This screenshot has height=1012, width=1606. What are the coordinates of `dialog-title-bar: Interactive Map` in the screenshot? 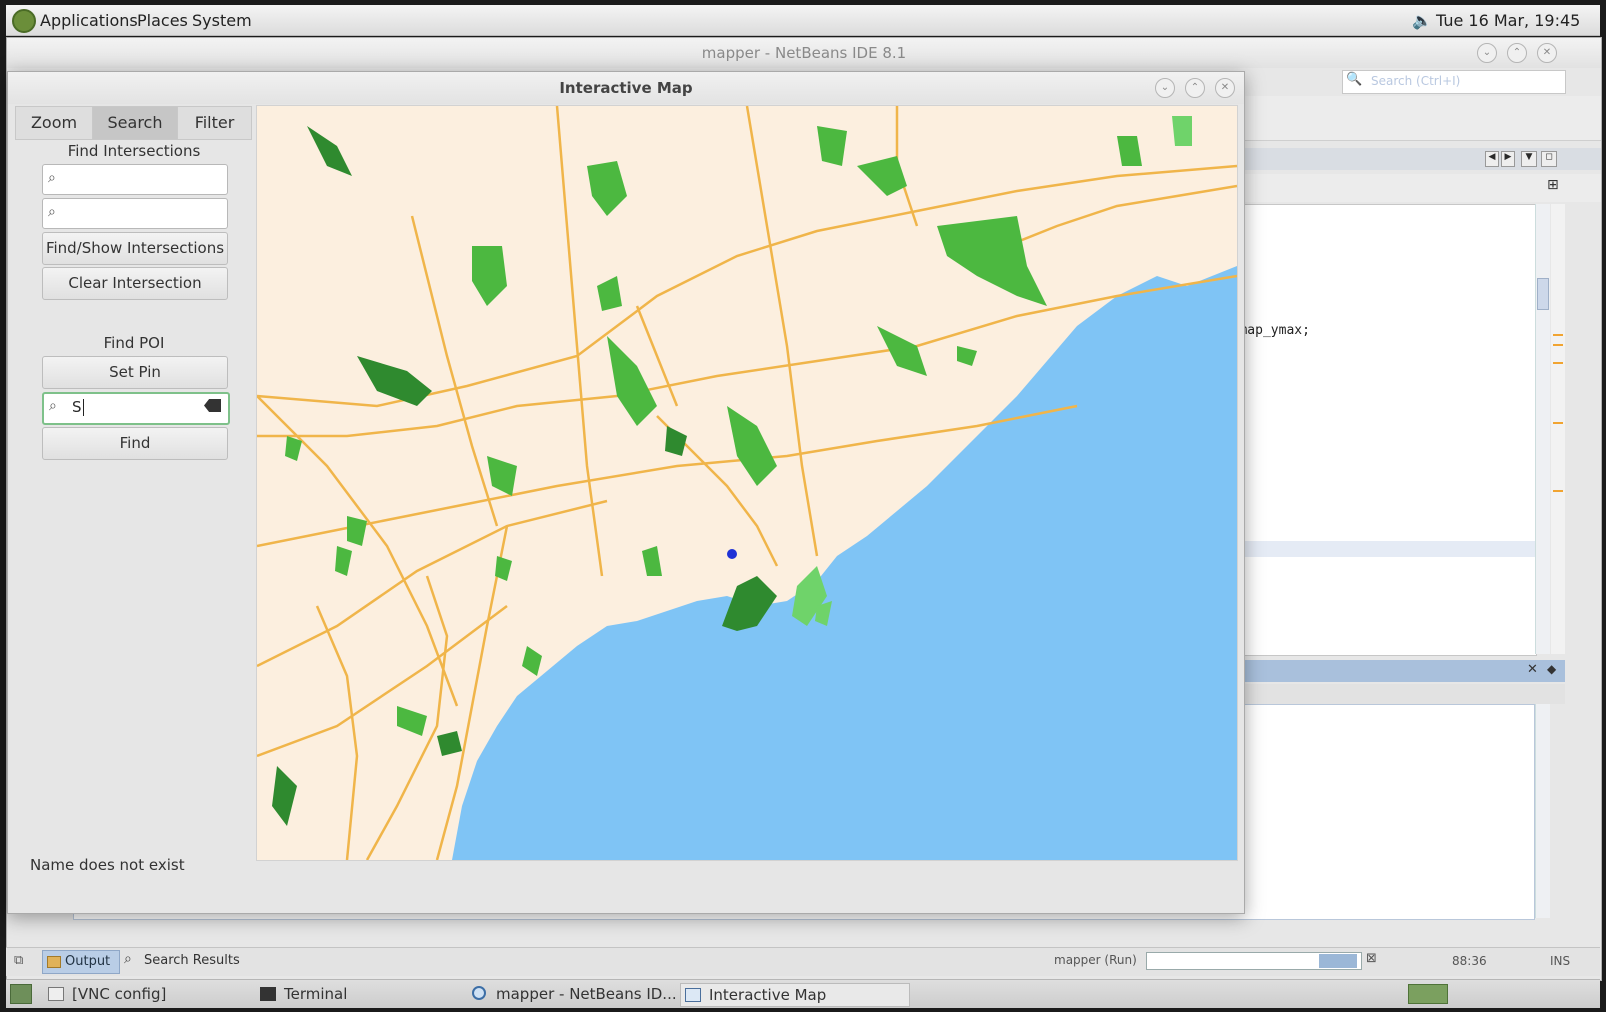 It's located at (626, 88).